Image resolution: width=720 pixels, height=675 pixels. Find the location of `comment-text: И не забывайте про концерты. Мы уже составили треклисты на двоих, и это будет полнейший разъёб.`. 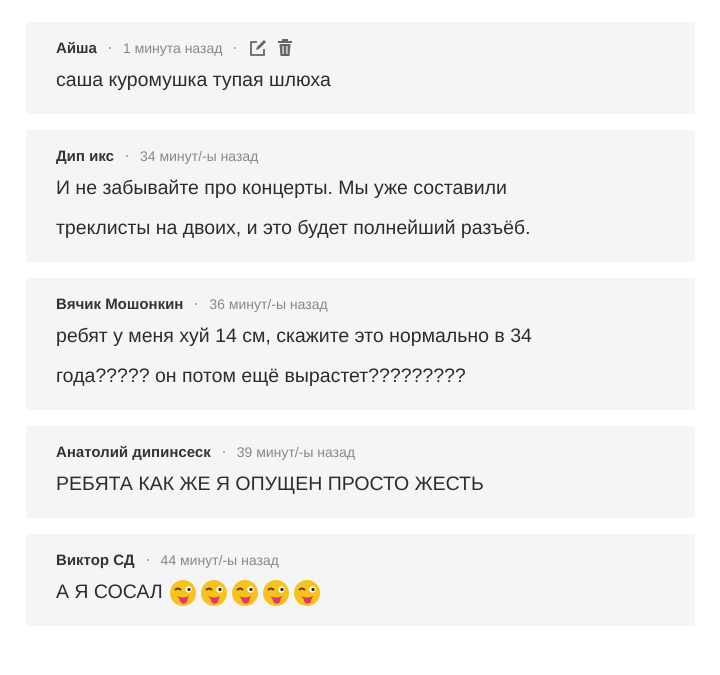

comment-text: И не забывайте про концерты. Мы уже составили треклисты на двоих, и это будет полнейший разъёб. is located at coordinates (293, 208).